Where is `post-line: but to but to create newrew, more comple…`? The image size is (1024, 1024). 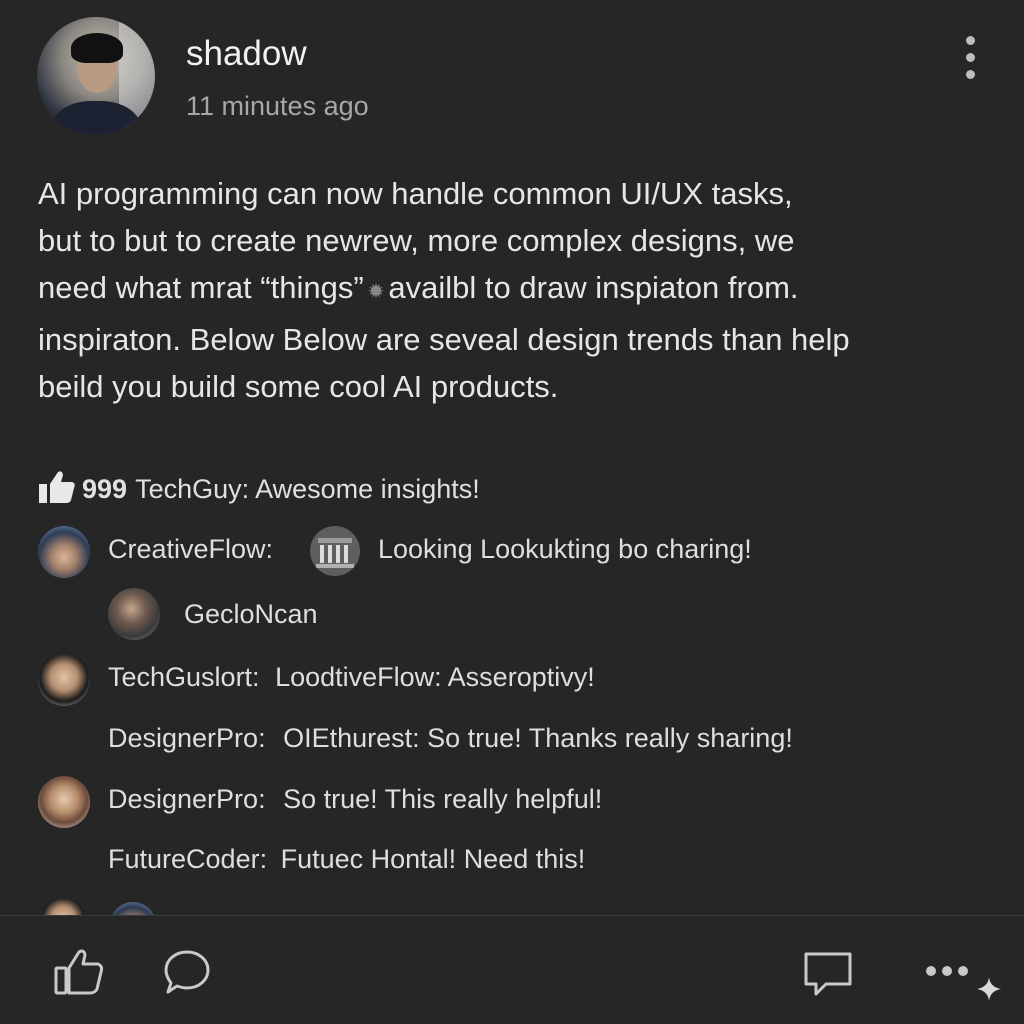
post-line: but to but to create newrew, more comple… is located at coordinates (416, 240).